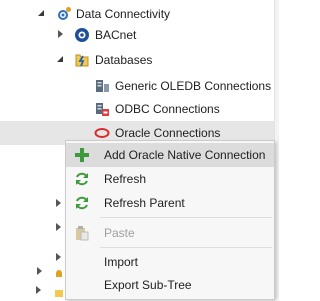 Image resolution: width=320 pixels, height=301 pixels. What do you see at coordinates (193, 86) in the screenshot?
I see `tree-node-label: Generic OLEDB Connections` at bounding box center [193, 86].